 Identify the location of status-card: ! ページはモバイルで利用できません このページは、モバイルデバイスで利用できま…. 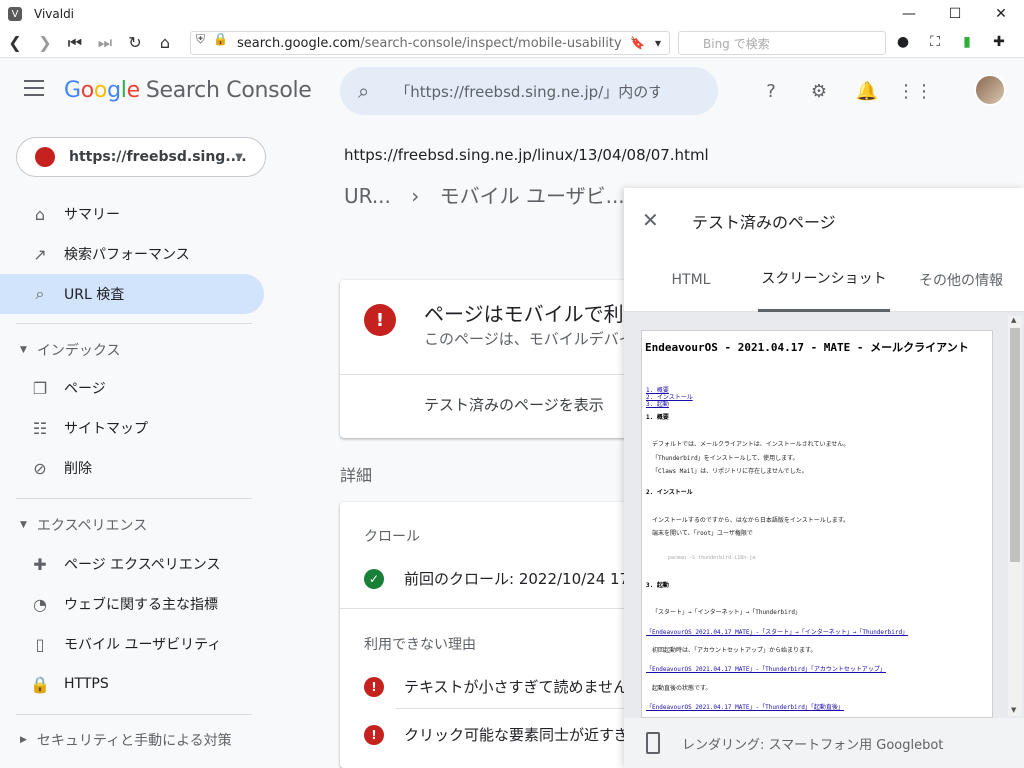
(554, 359).